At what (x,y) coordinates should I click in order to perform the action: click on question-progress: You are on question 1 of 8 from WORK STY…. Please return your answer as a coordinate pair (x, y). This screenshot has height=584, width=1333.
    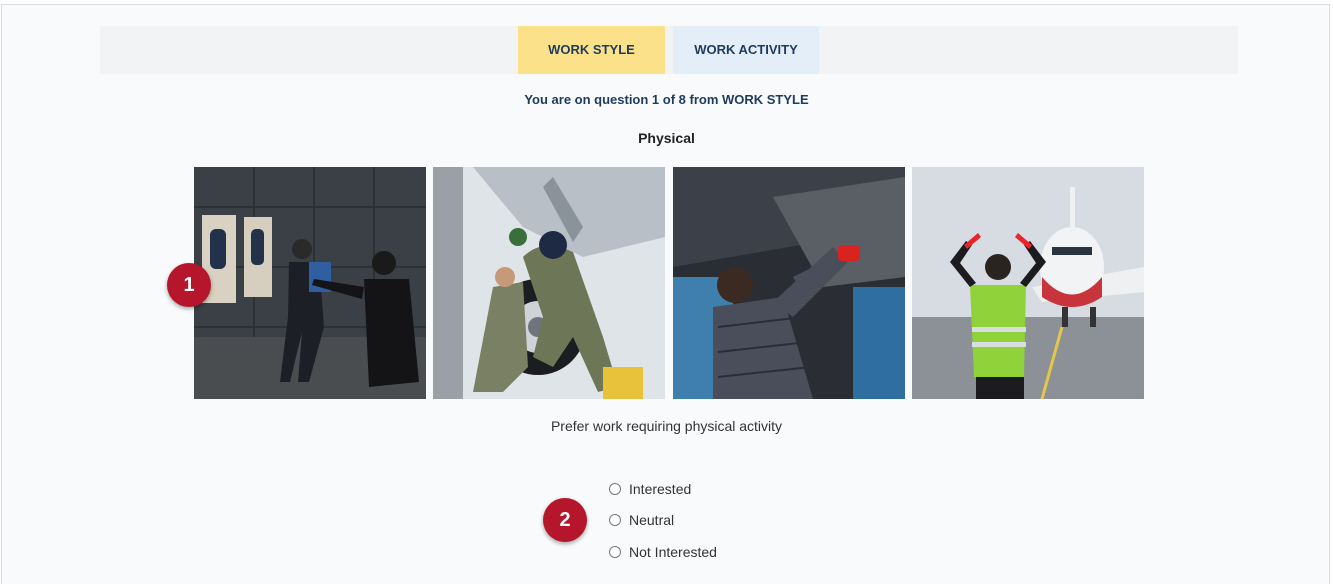
    Looking at the image, I should click on (666, 99).